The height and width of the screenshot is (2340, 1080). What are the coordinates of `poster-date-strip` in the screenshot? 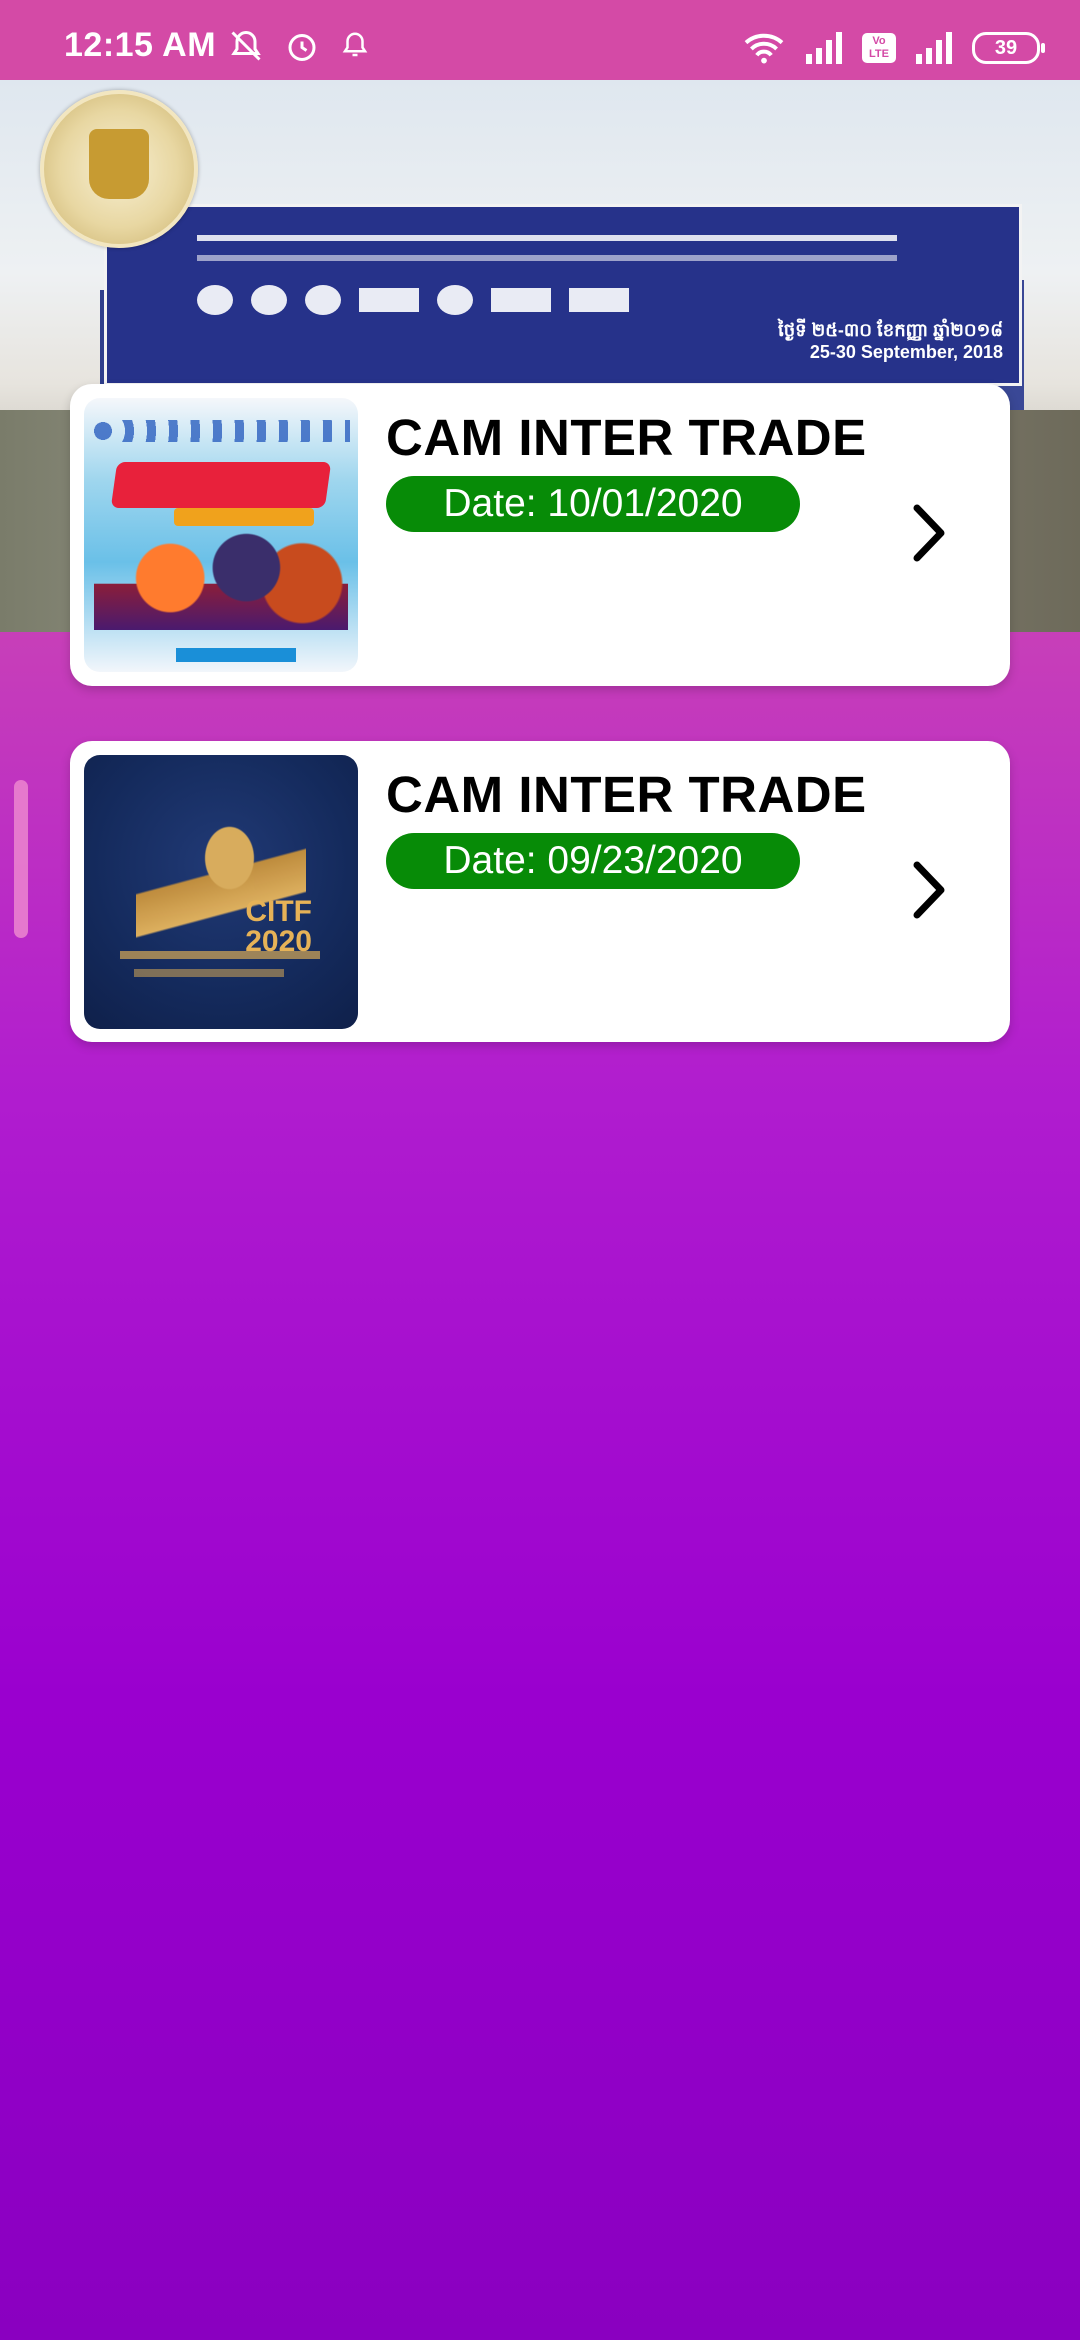 It's located at (236, 655).